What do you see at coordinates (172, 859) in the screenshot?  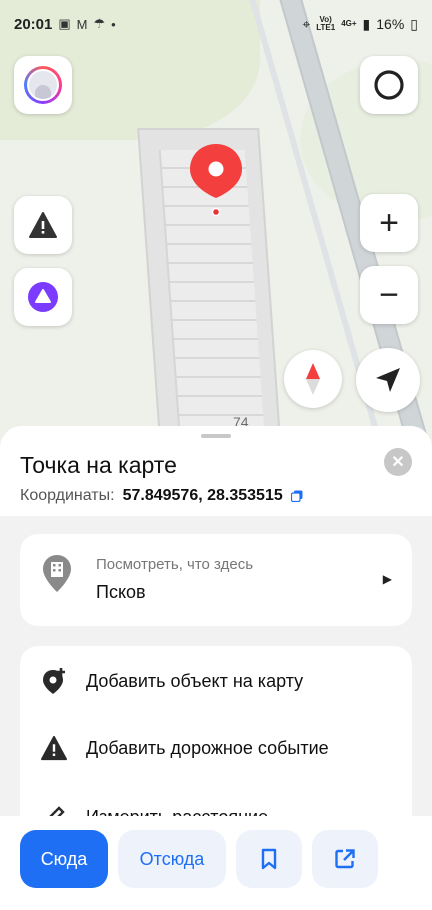 I see `route-from-here-button: Отсюда` at bounding box center [172, 859].